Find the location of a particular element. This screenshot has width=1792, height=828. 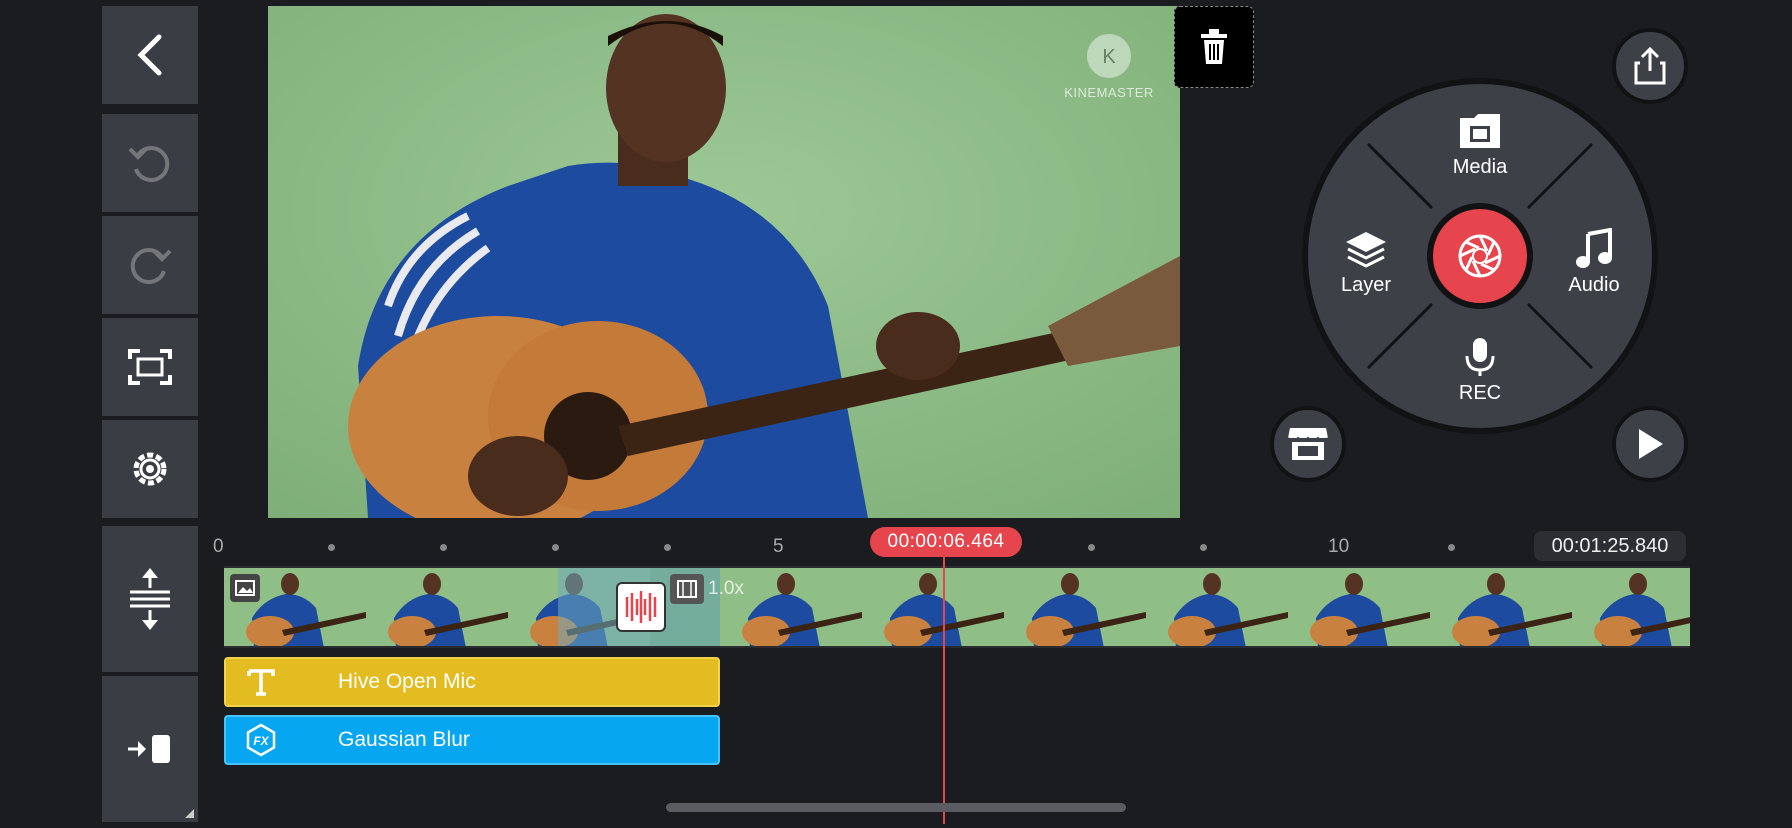

fullscreen-icon is located at coordinates (150, 367).